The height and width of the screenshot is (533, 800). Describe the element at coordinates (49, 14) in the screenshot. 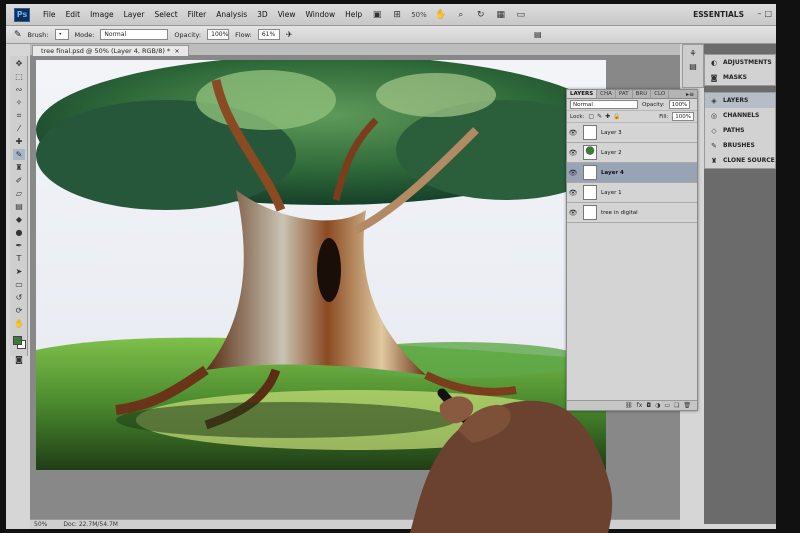

I see `menu-file: File` at that location.